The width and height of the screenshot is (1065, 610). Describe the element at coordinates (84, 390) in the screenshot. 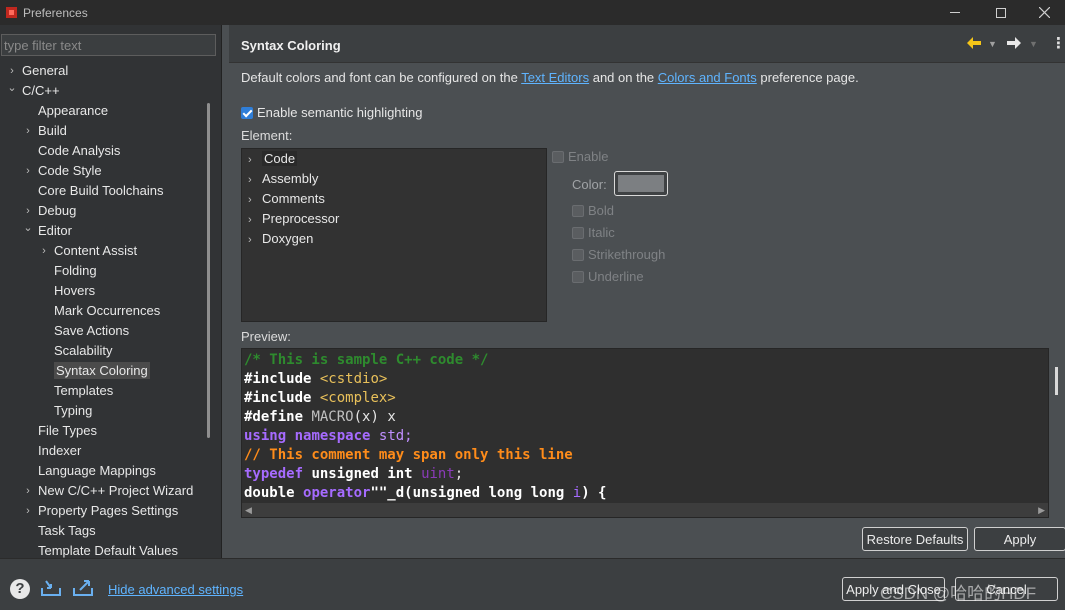

I see `tree-item-label: Templates` at that location.